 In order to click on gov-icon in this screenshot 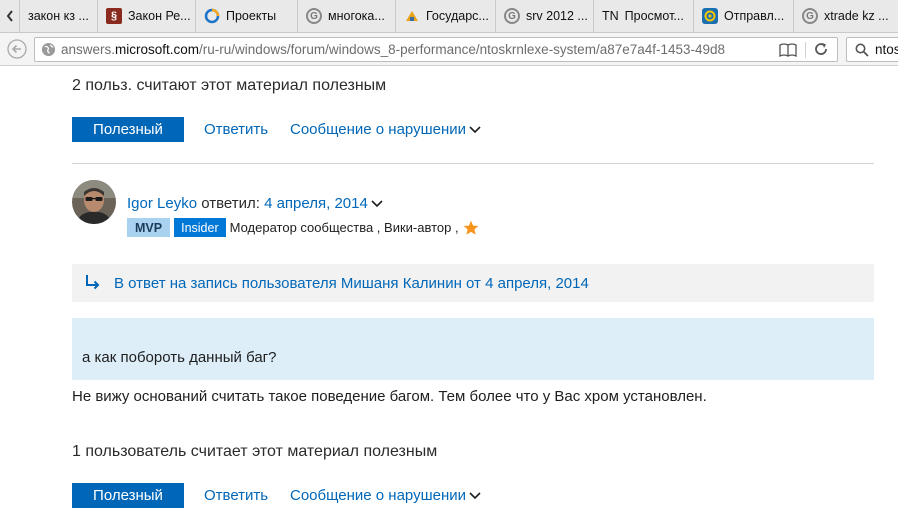, I will do `click(412, 16)`.